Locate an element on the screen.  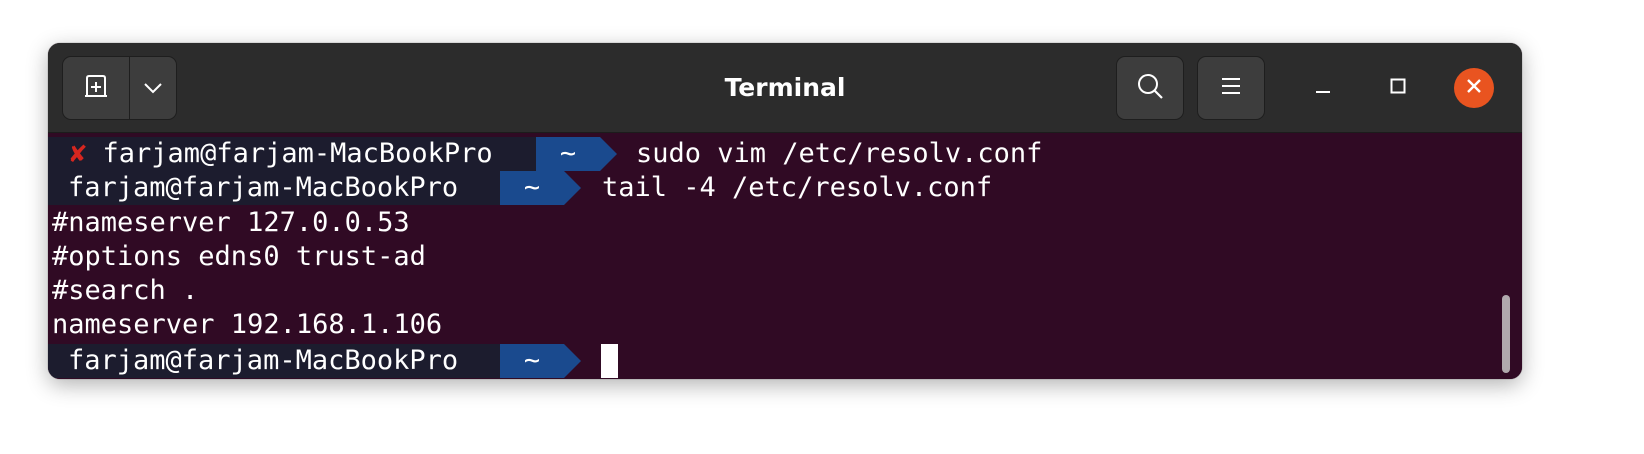
prompt-line-current: farjam@farjam-MacBookPro ~ is located at coordinates (785, 361).